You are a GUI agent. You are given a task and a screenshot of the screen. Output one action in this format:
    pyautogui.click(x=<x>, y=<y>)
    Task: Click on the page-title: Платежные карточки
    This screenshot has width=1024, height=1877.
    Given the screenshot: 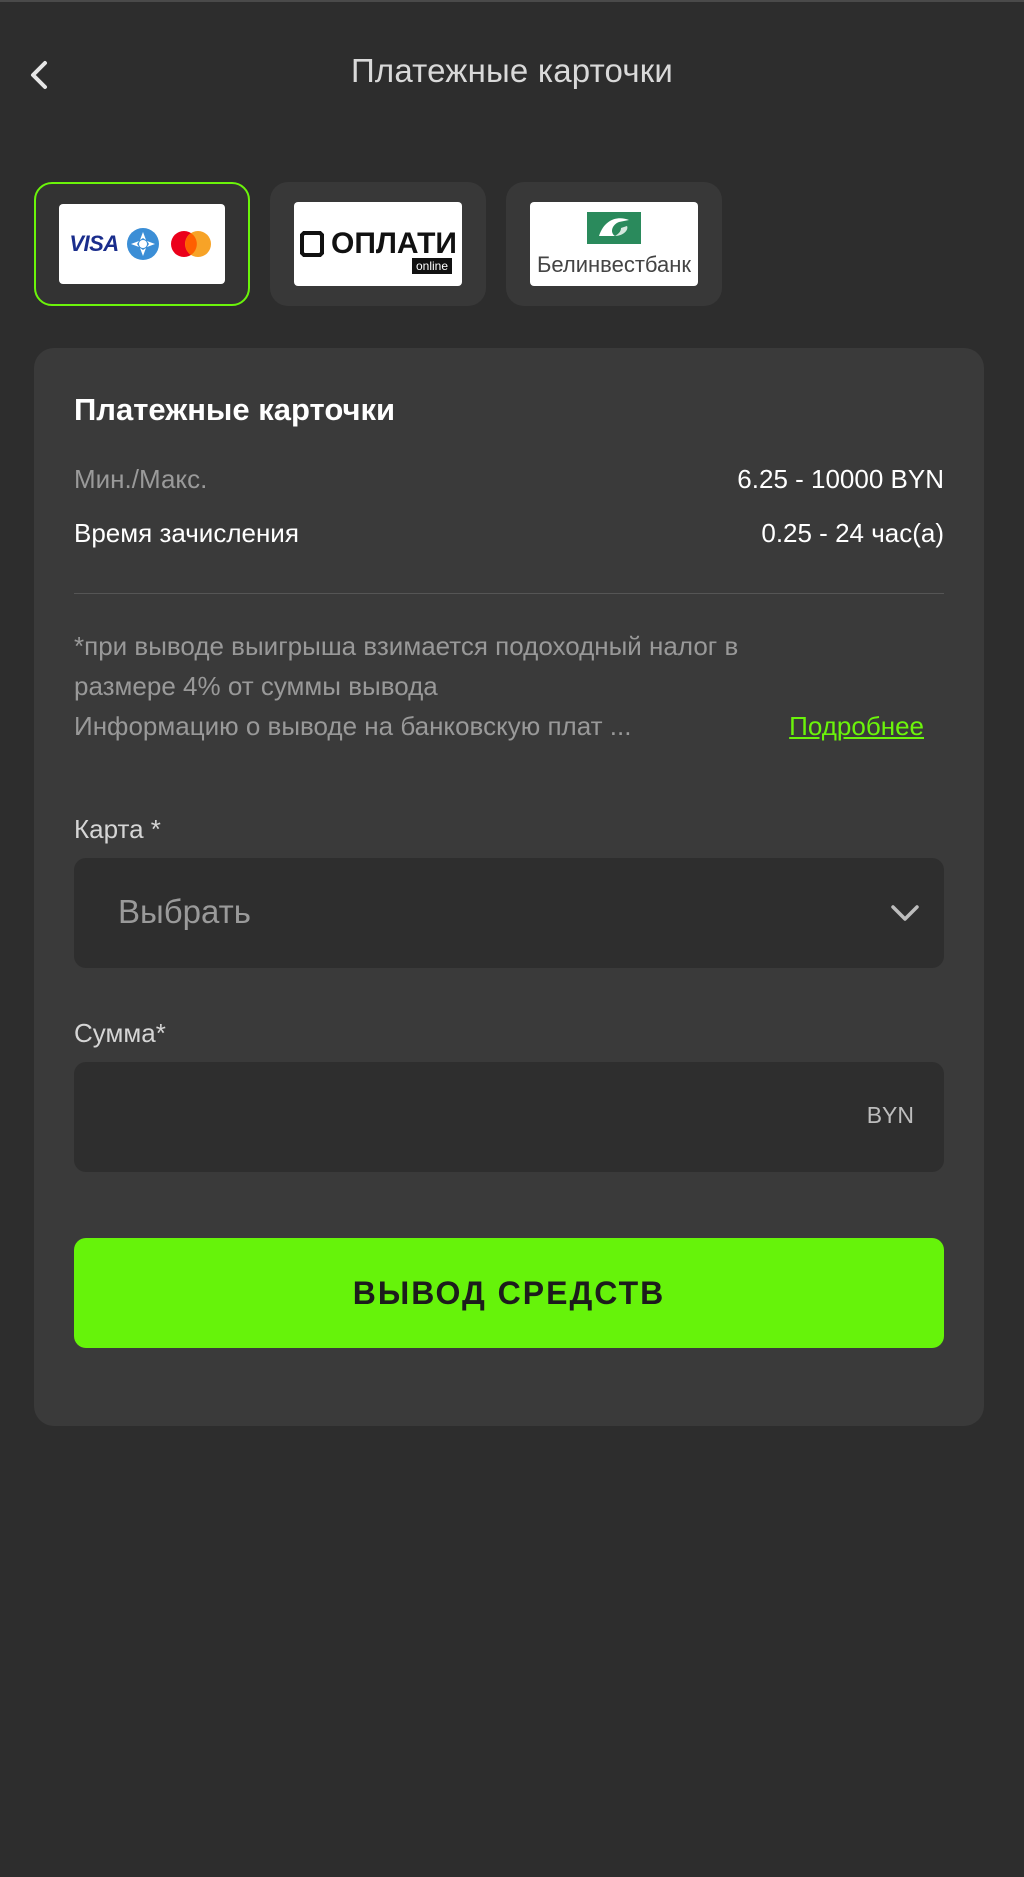 What is the action you would take?
    pyautogui.click(x=512, y=70)
    